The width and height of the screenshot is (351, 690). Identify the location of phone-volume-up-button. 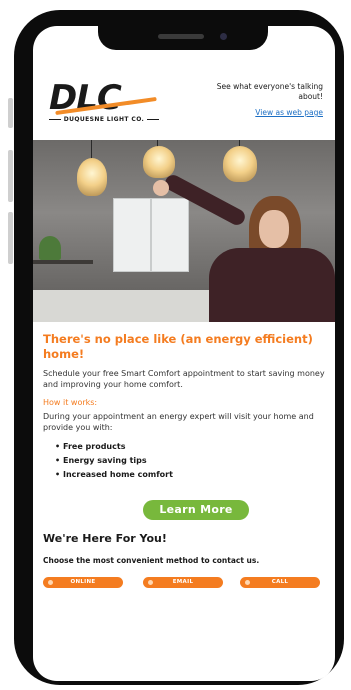
(10, 176).